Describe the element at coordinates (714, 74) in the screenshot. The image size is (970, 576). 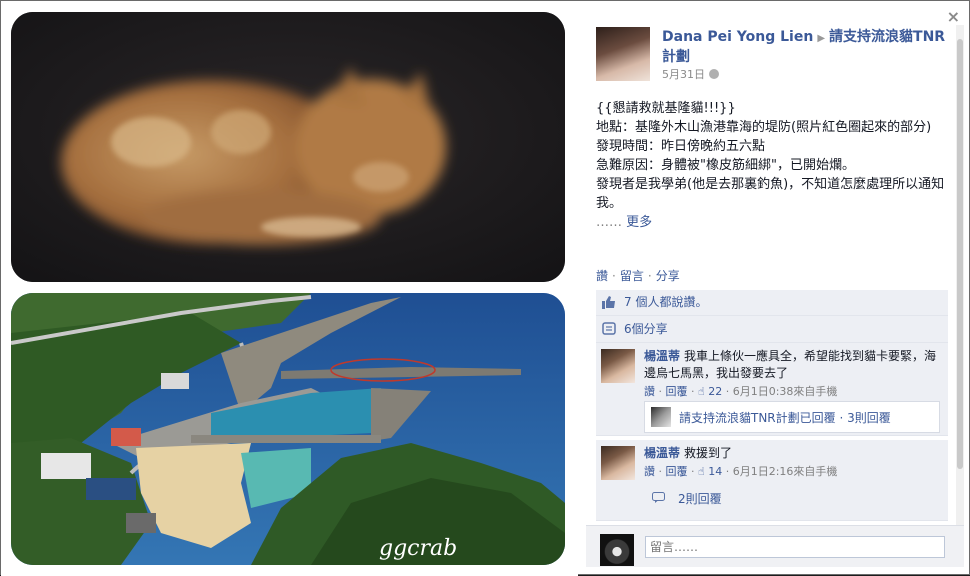
I see `globe-icon` at that location.